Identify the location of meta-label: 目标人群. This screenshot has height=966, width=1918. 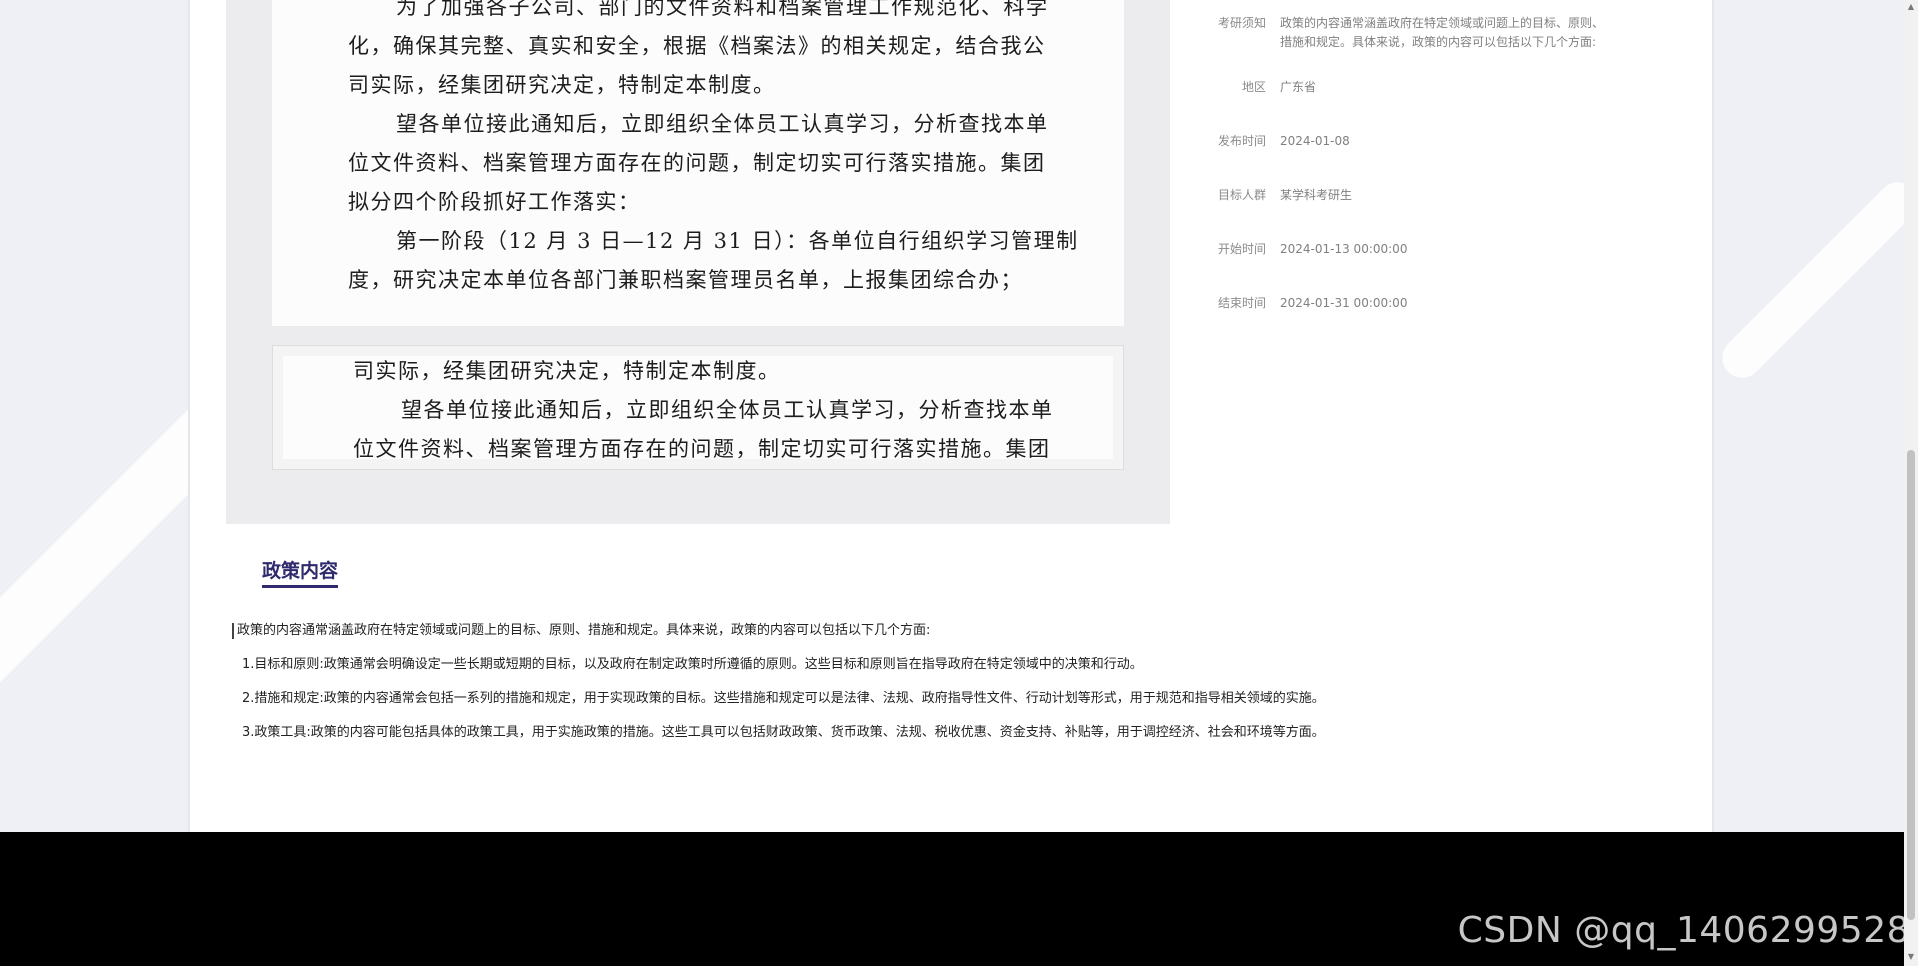
(1241, 195).